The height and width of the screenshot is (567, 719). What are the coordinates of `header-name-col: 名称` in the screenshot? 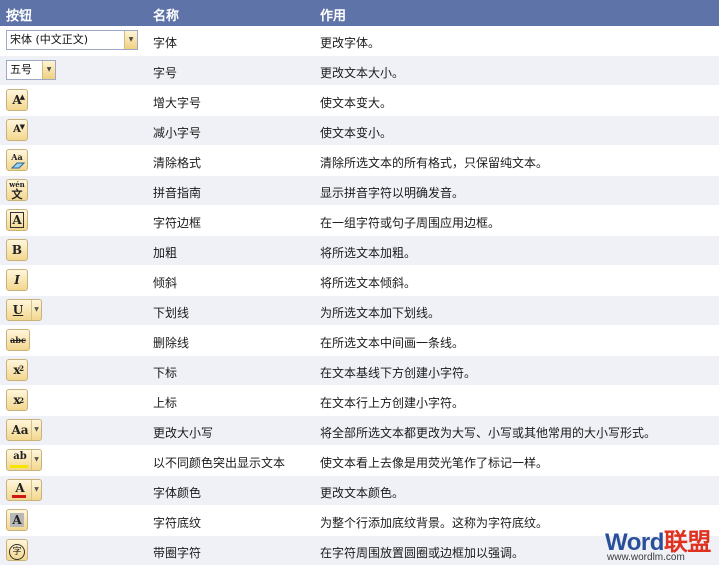 It's located at (166, 16).